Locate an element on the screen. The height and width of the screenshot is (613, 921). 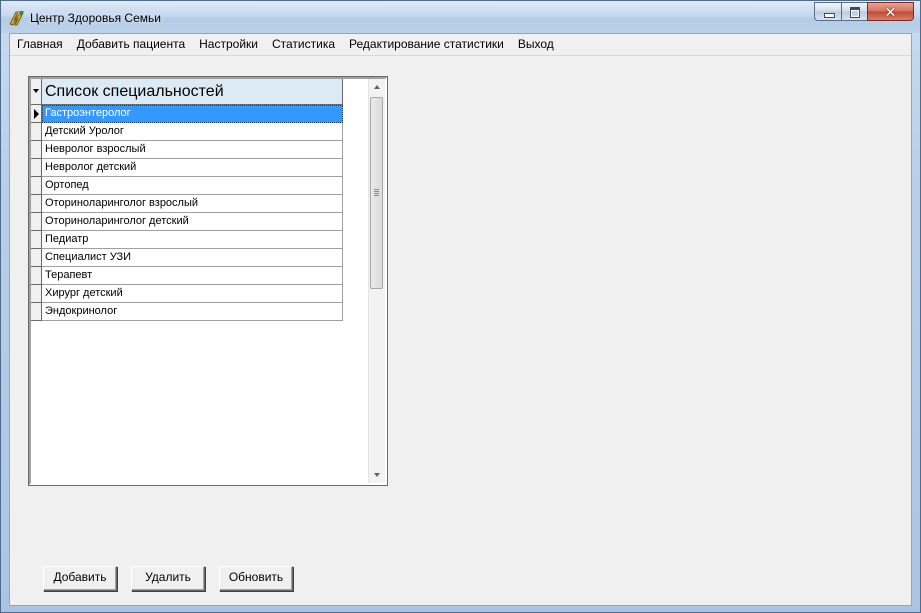
minimize-button is located at coordinates (827, 11).